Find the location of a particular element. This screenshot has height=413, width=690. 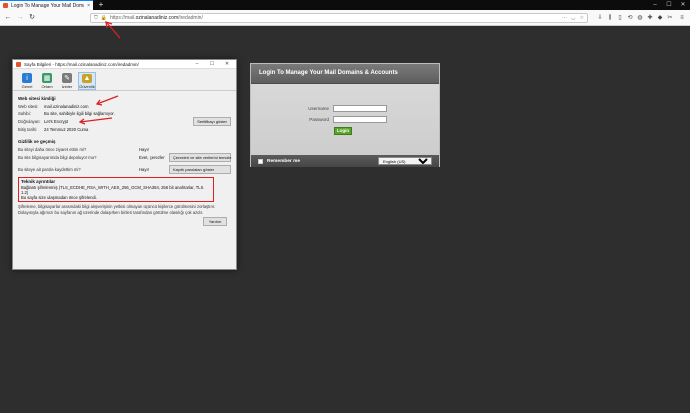

sync-icon: ⟲ is located at coordinates (630, 18).